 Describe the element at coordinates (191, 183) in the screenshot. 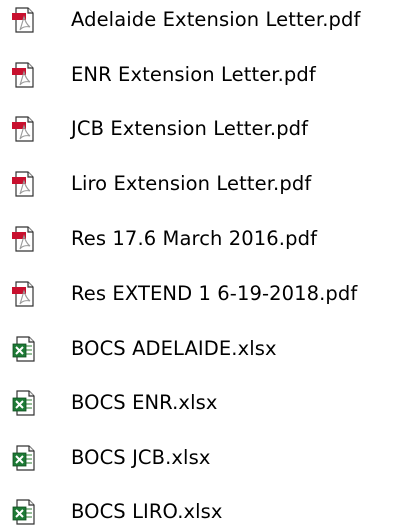

I see `file-name: Liro Extension Letter.pdf` at that location.